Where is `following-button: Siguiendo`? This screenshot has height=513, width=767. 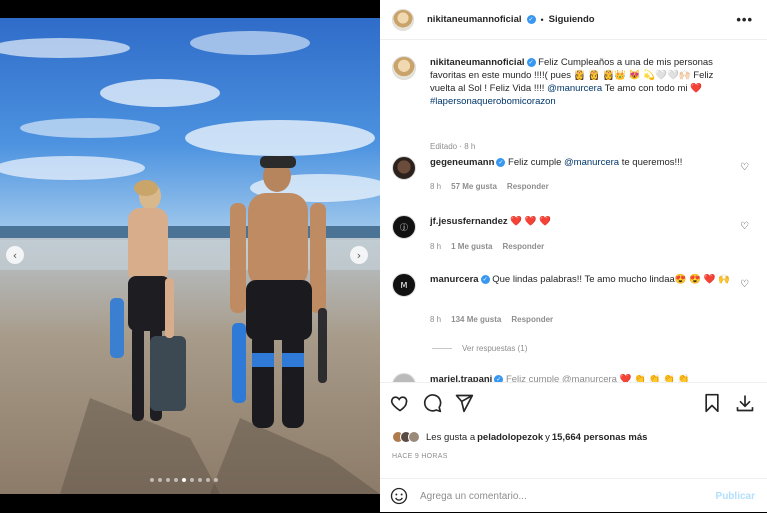 following-button: Siguiendo is located at coordinates (572, 19).